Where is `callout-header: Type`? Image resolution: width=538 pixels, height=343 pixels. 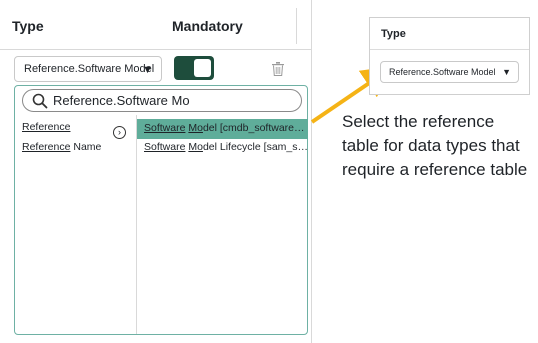 callout-header: Type is located at coordinates (449, 34).